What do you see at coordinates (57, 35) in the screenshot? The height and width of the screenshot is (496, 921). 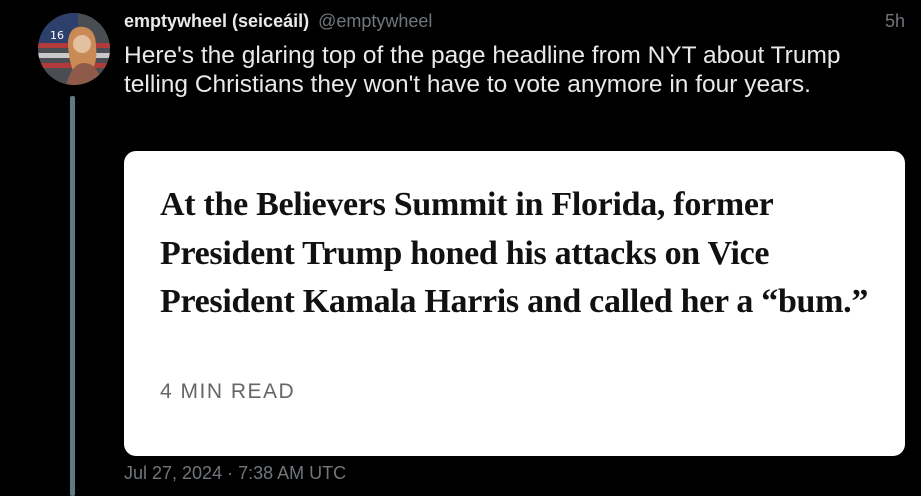 I see `svg-text: 16` at bounding box center [57, 35].